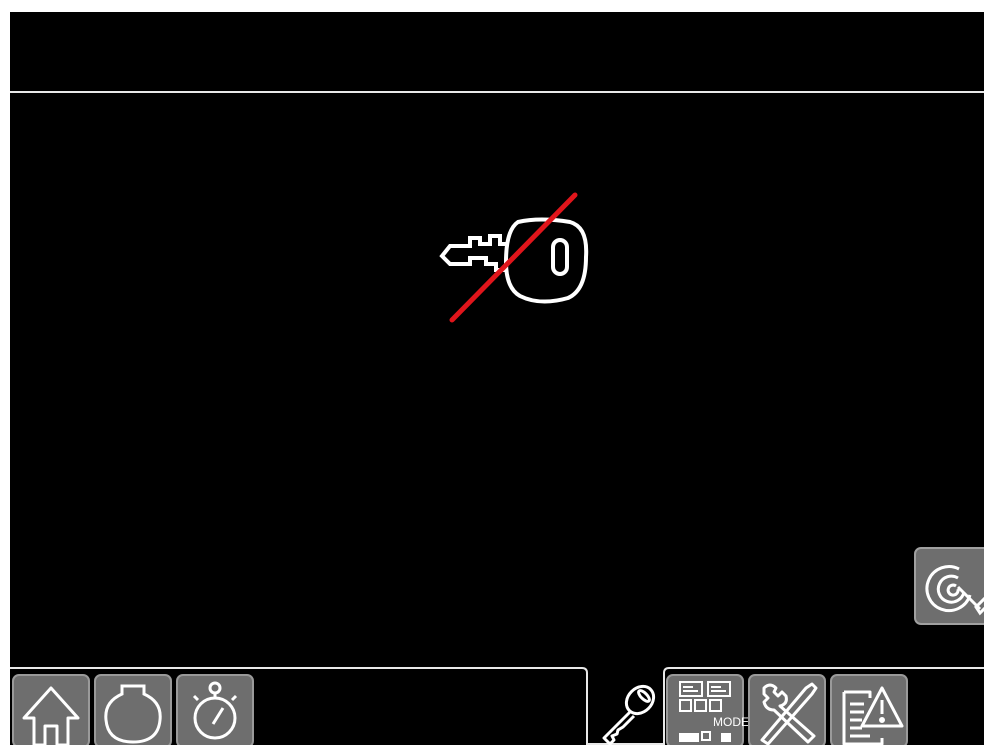 The width and height of the screenshot is (984, 745). What do you see at coordinates (133, 709) in the screenshot?
I see `tab-drum` at bounding box center [133, 709].